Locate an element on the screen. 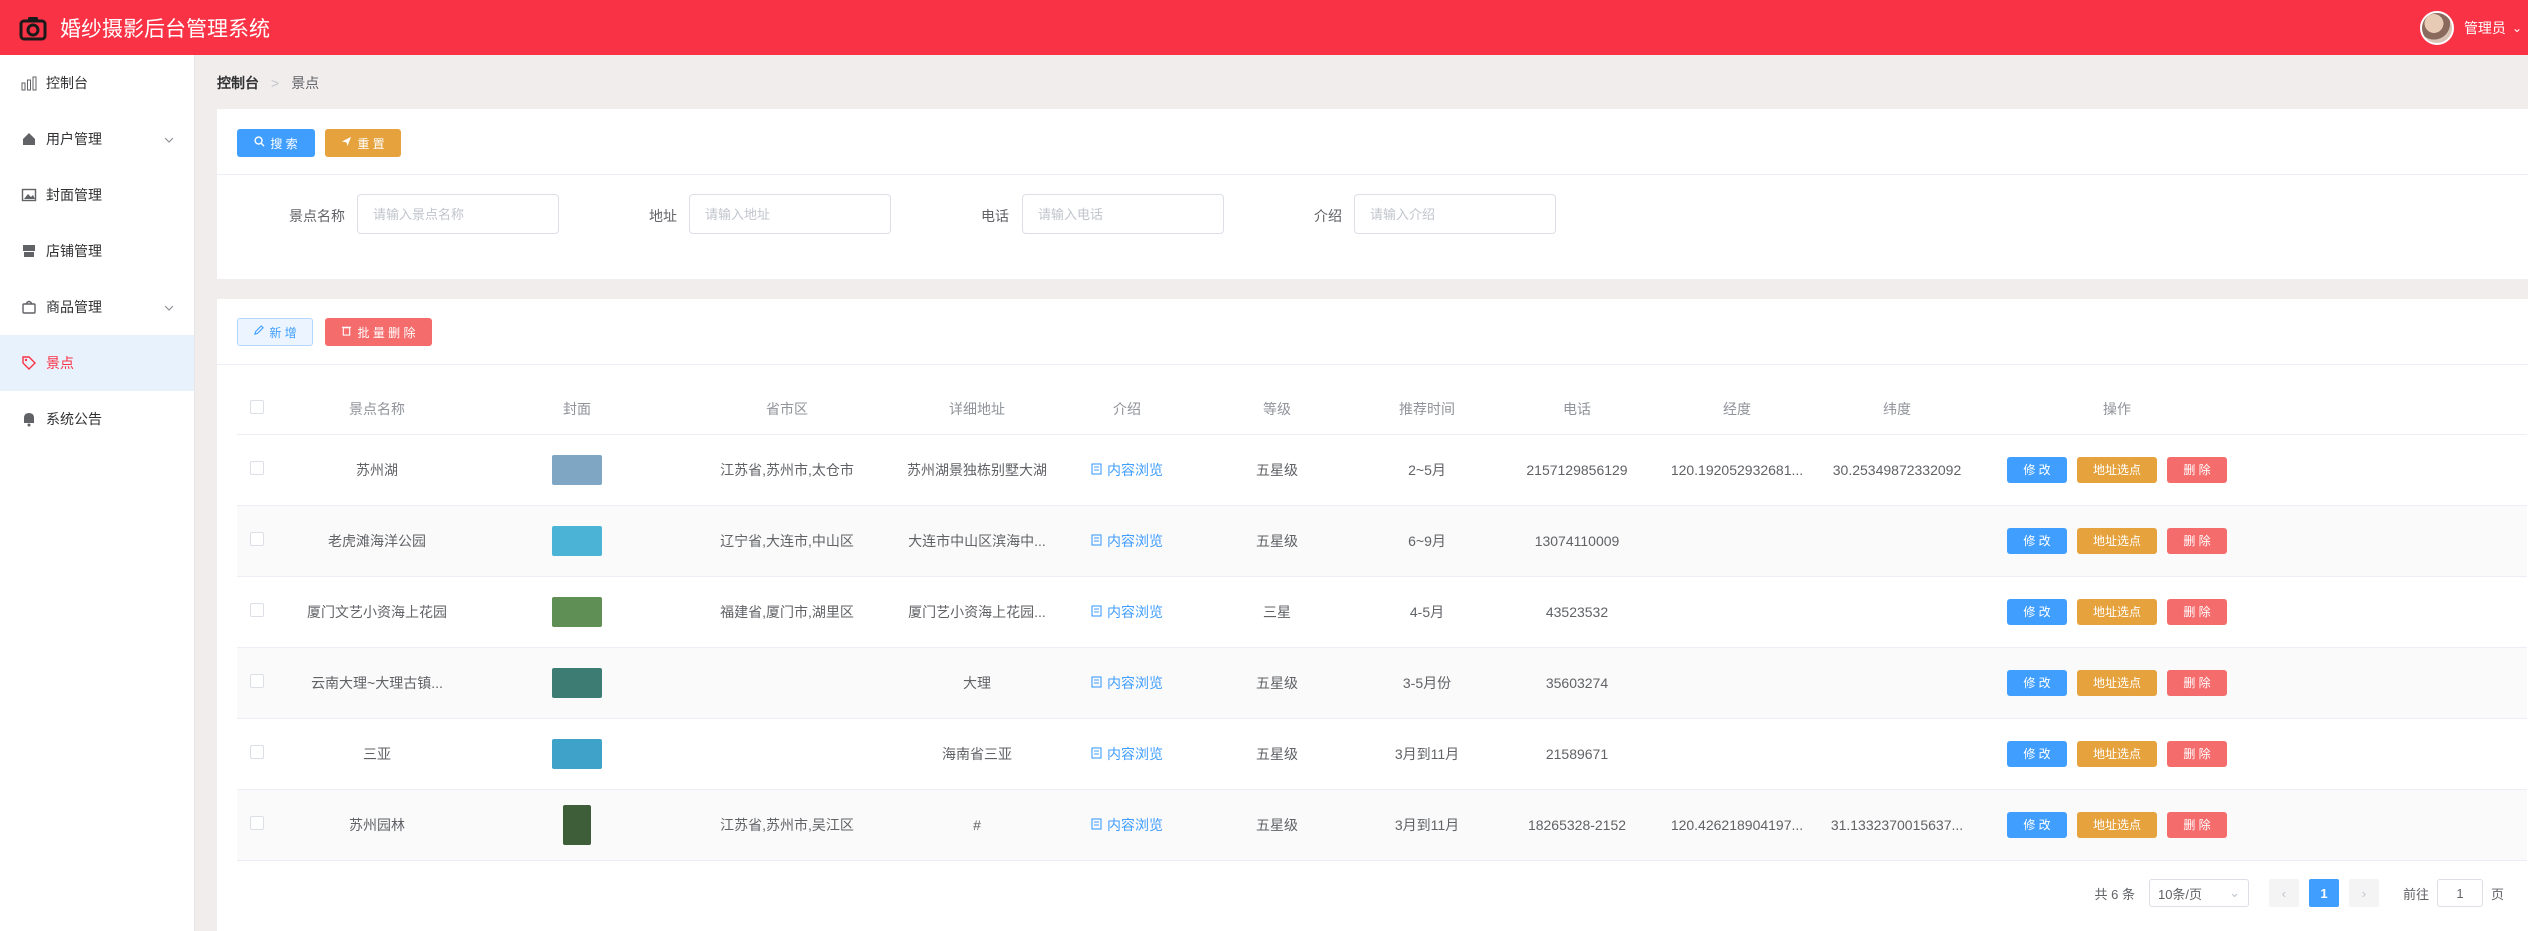 This screenshot has height=931, width=2528. cell-time: 3月到11月 is located at coordinates (1427, 825).